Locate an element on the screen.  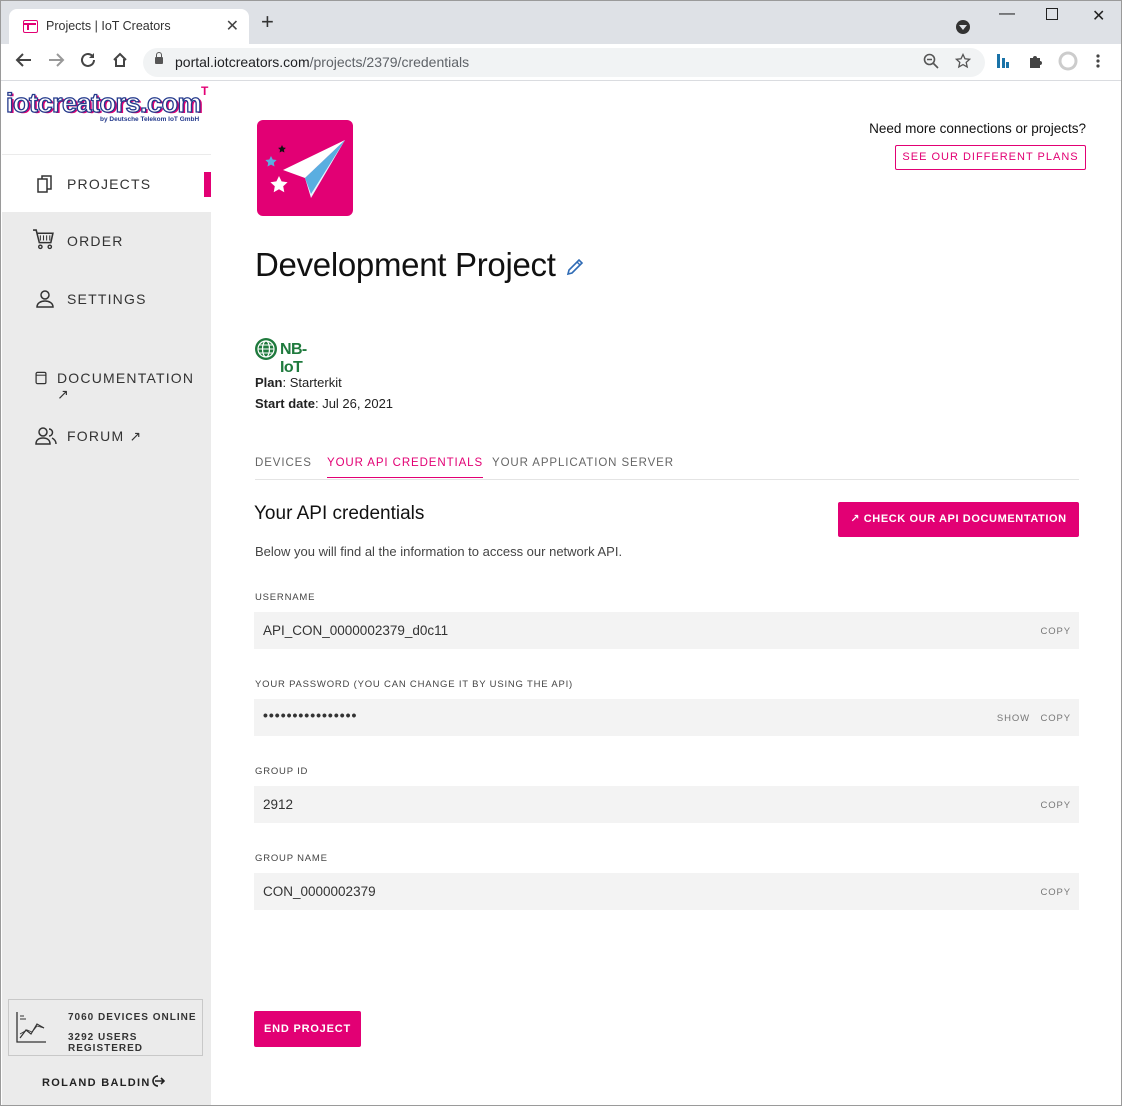
extensions-puzzle-icon is located at coordinates (1036, 63).